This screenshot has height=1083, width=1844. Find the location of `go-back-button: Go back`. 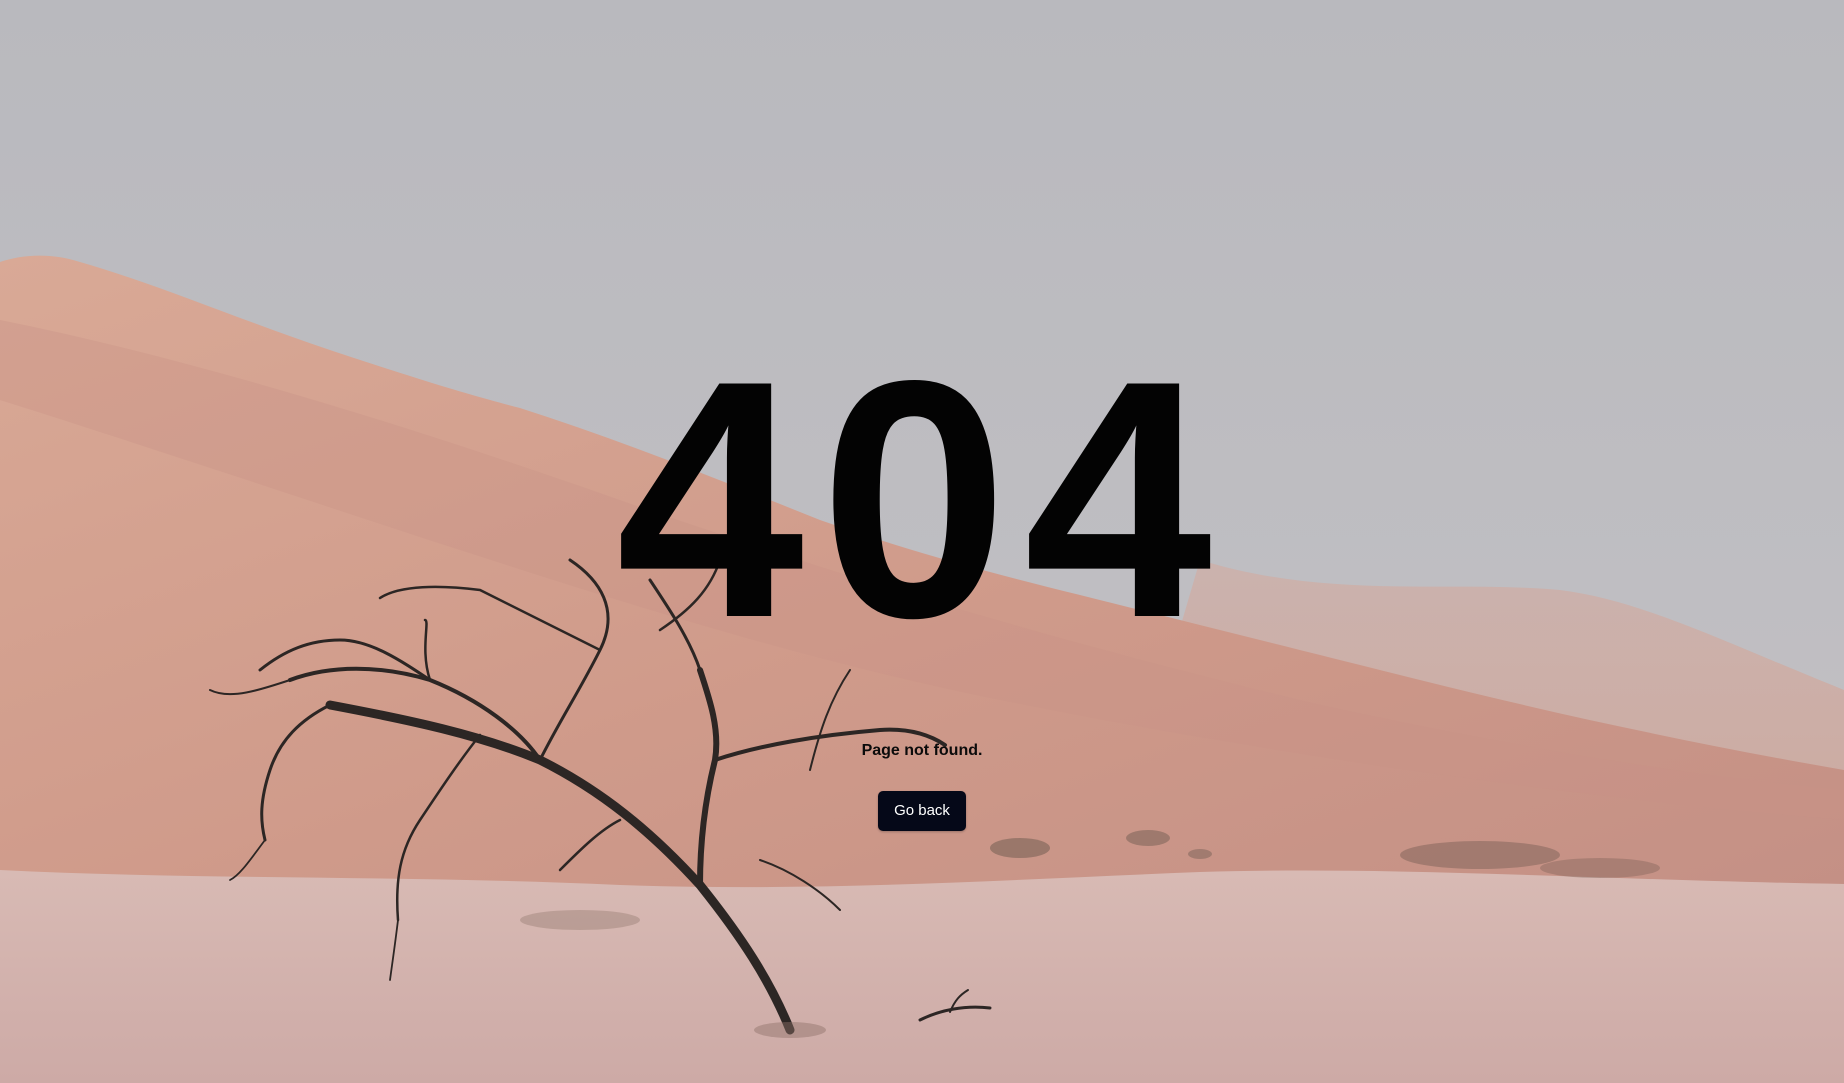

go-back-button: Go back is located at coordinates (922, 811).